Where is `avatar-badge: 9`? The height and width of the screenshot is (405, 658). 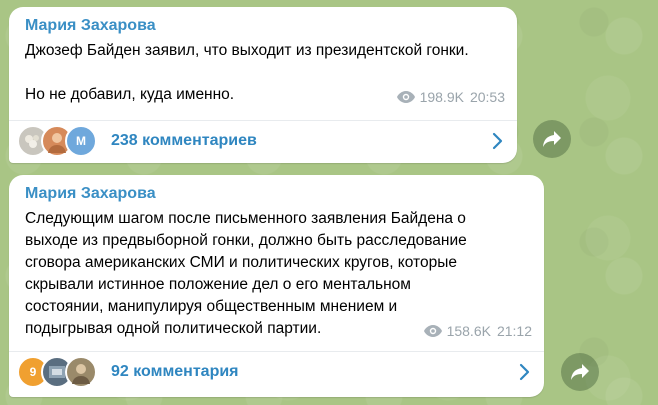 avatar-badge: 9 is located at coordinates (33, 372).